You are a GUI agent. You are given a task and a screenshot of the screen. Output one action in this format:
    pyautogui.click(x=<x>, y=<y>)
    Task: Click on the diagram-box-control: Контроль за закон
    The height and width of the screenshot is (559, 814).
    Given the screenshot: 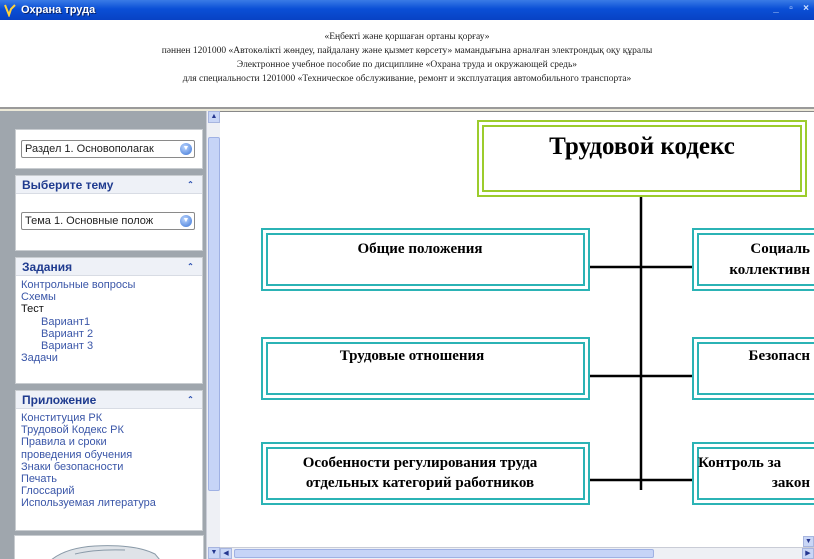 What is the action you would take?
    pyautogui.click(x=753, y=473)
    